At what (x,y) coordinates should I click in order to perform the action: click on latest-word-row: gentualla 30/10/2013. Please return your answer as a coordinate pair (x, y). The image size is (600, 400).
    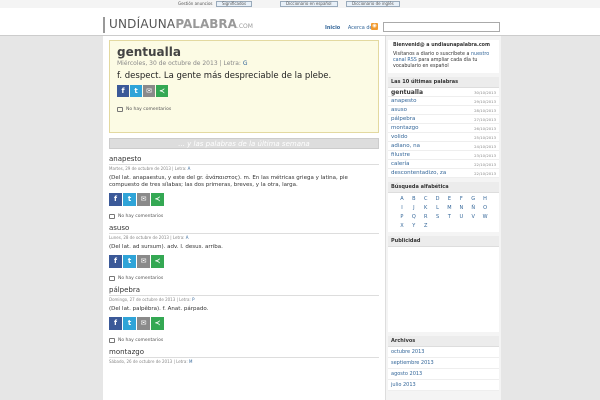
    Looking at the image, I should click on (443, 92).